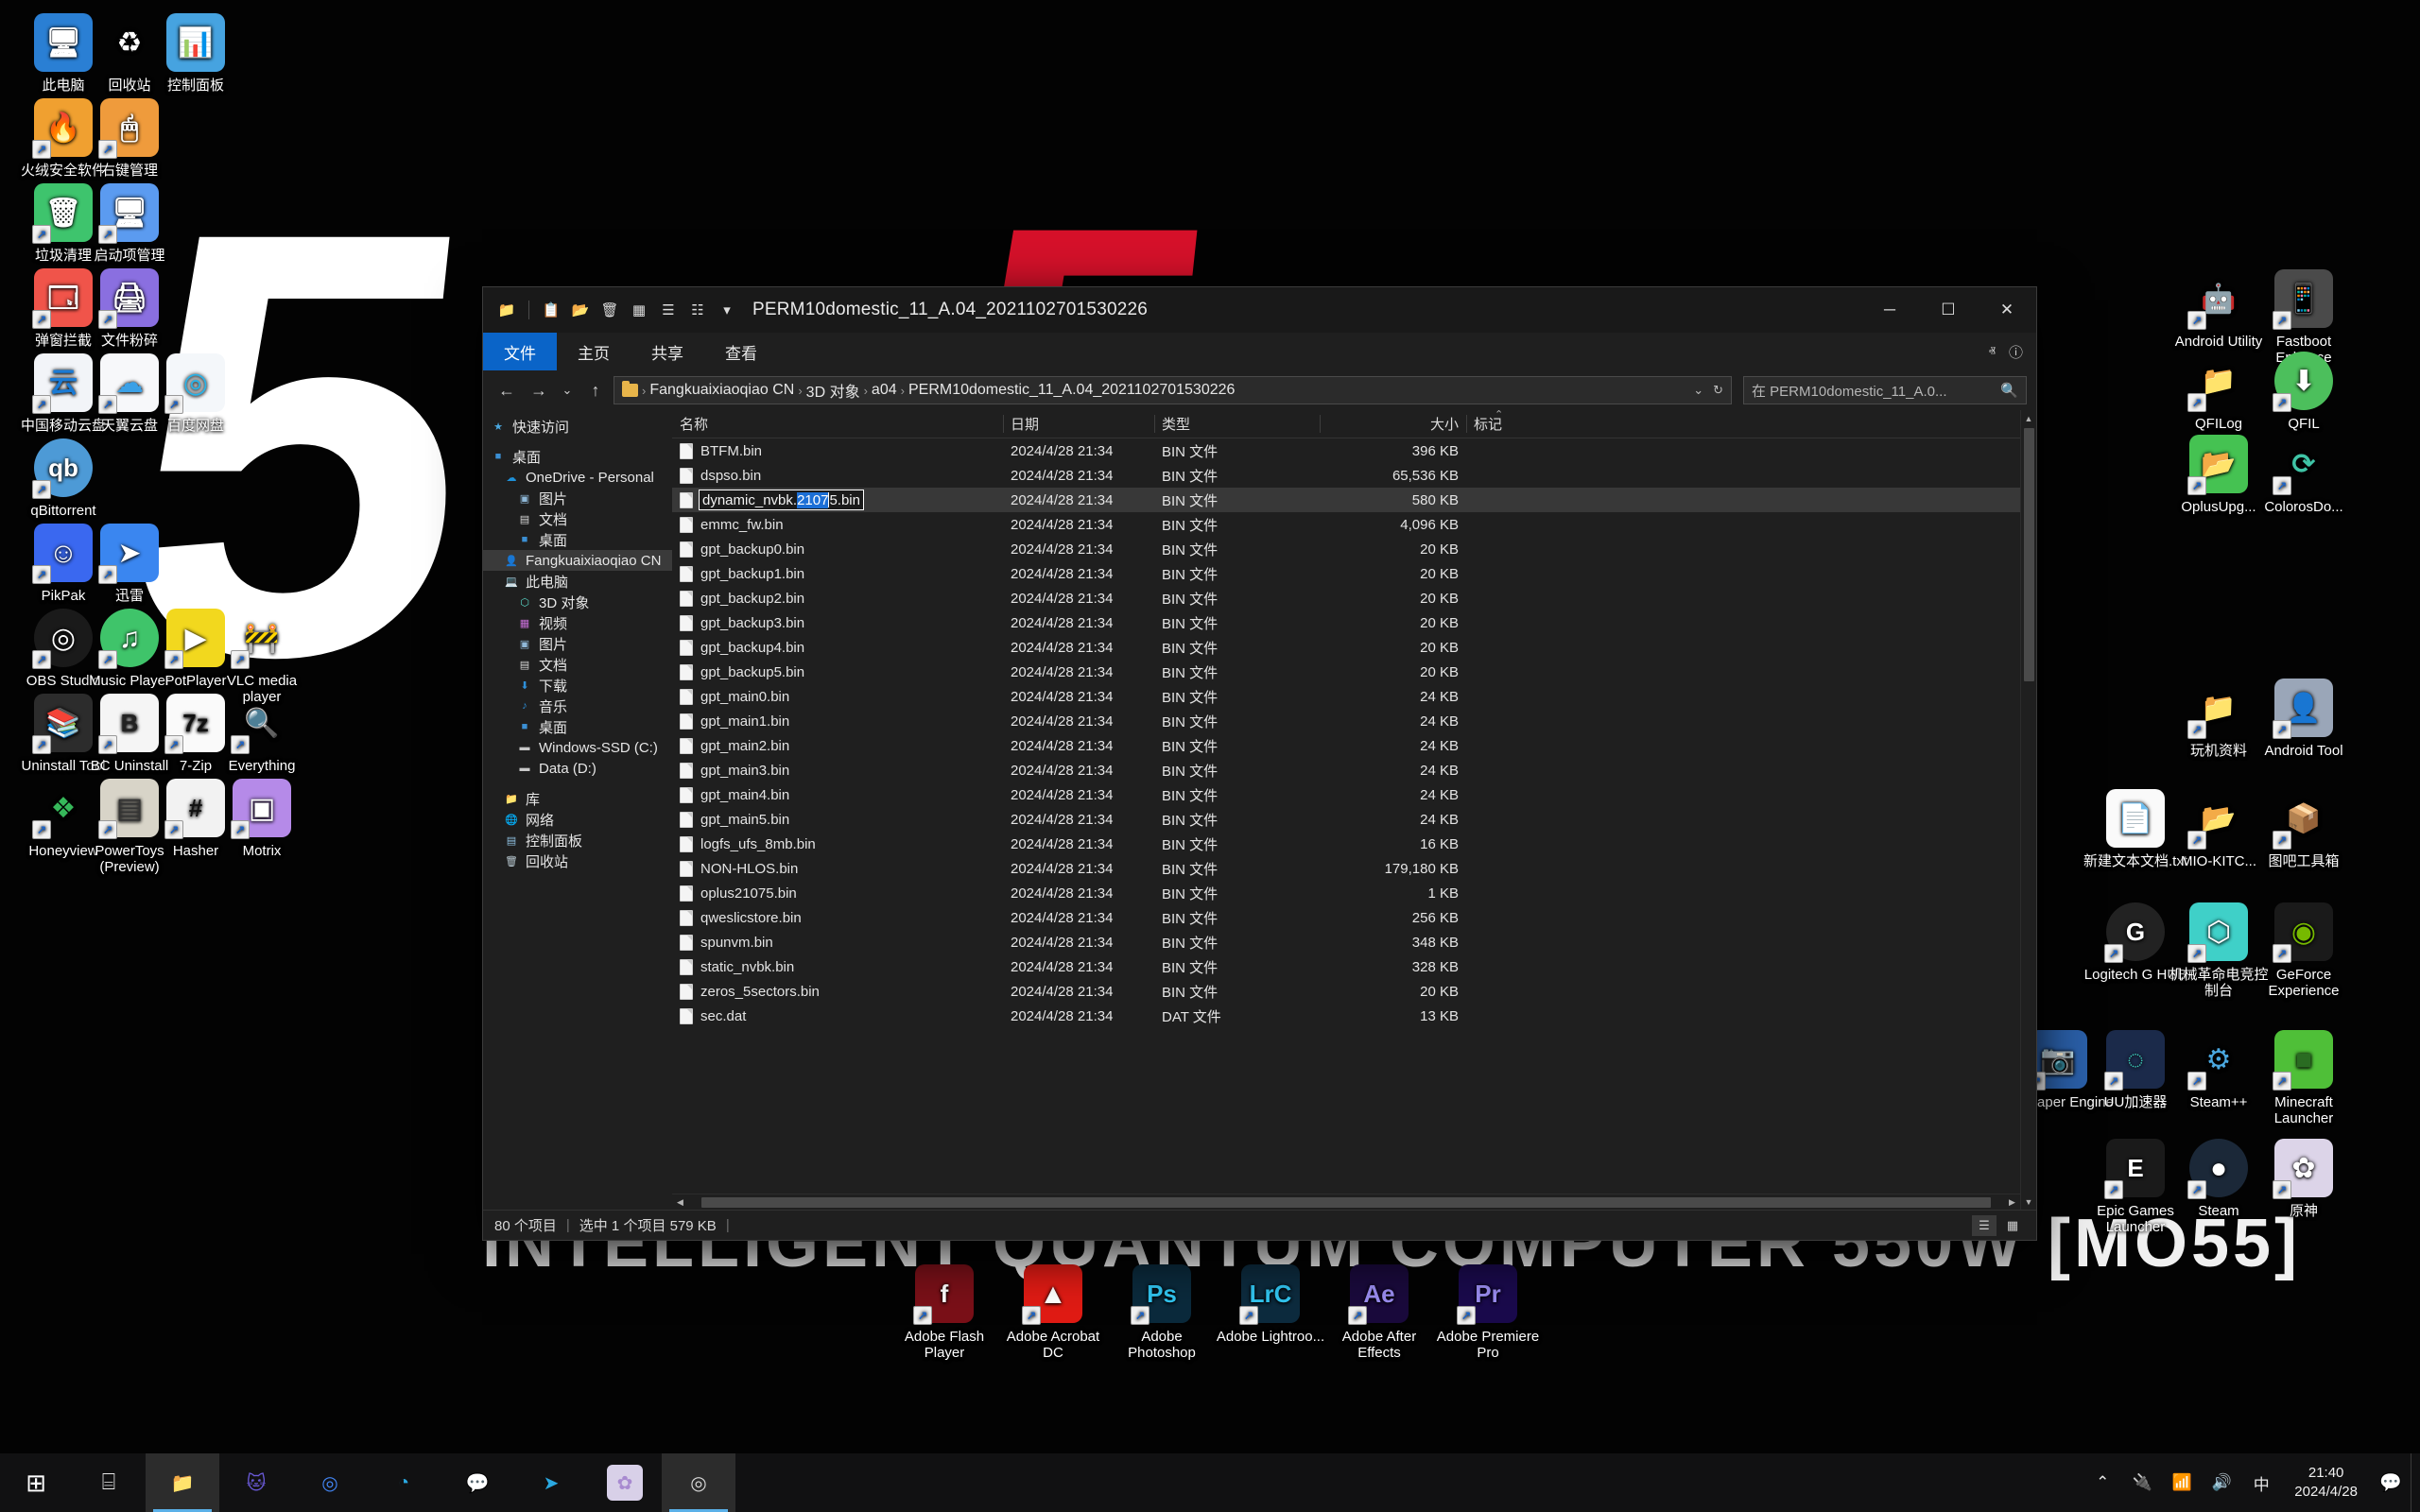 Image resolution: width=2420 pixels, height=1512 pixels. Describe the element at coordinates (580, 310) in the screenshot. I see `new-folder-icon: 📂` at that location.